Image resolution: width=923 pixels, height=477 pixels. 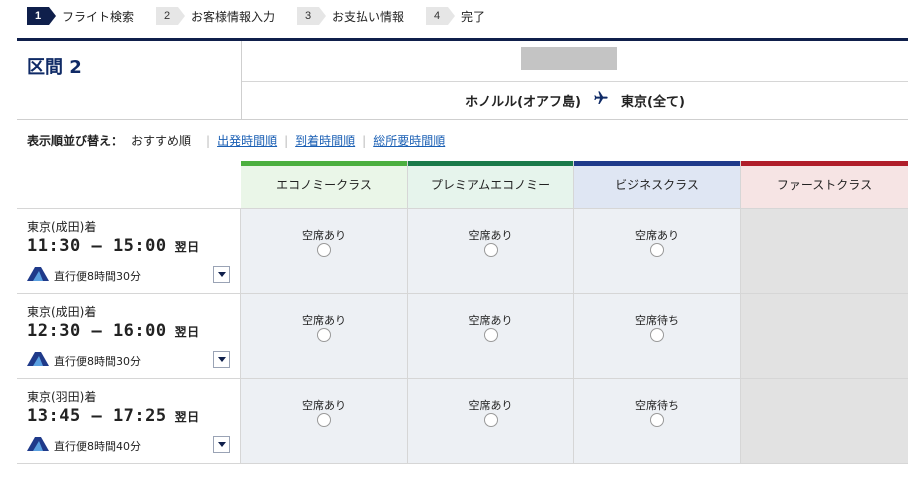 I want to click on step-label: フライト検索, so click(x=98, y=16).